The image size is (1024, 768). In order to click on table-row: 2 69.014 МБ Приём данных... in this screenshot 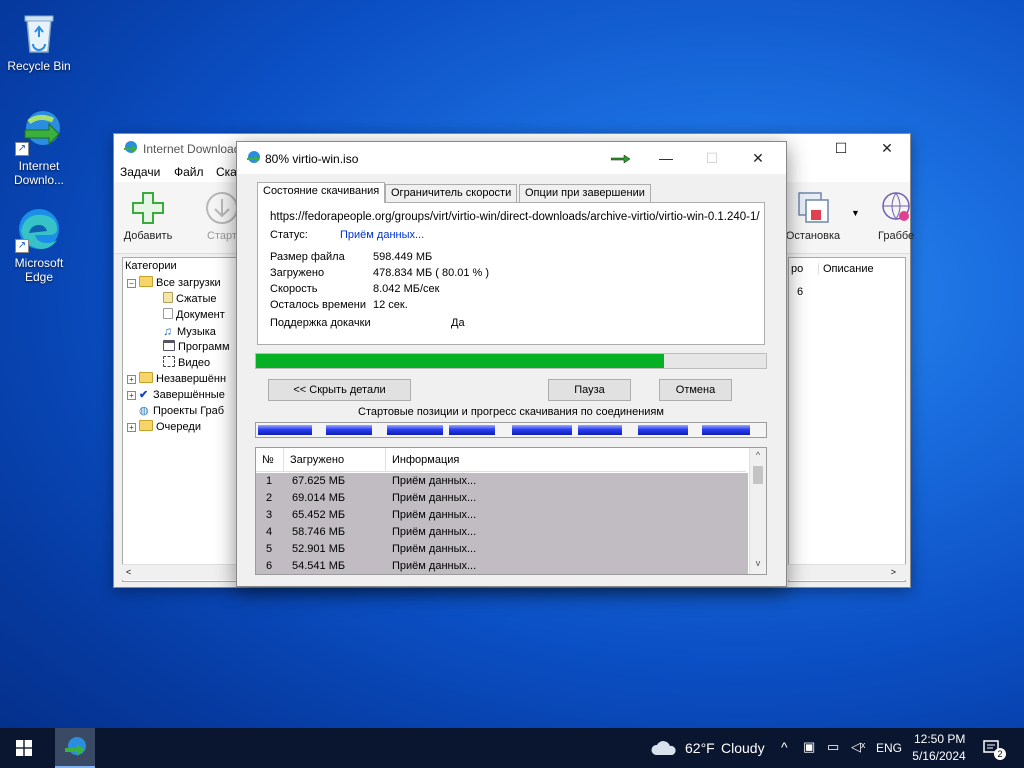, I will do `click(502, 498)`.